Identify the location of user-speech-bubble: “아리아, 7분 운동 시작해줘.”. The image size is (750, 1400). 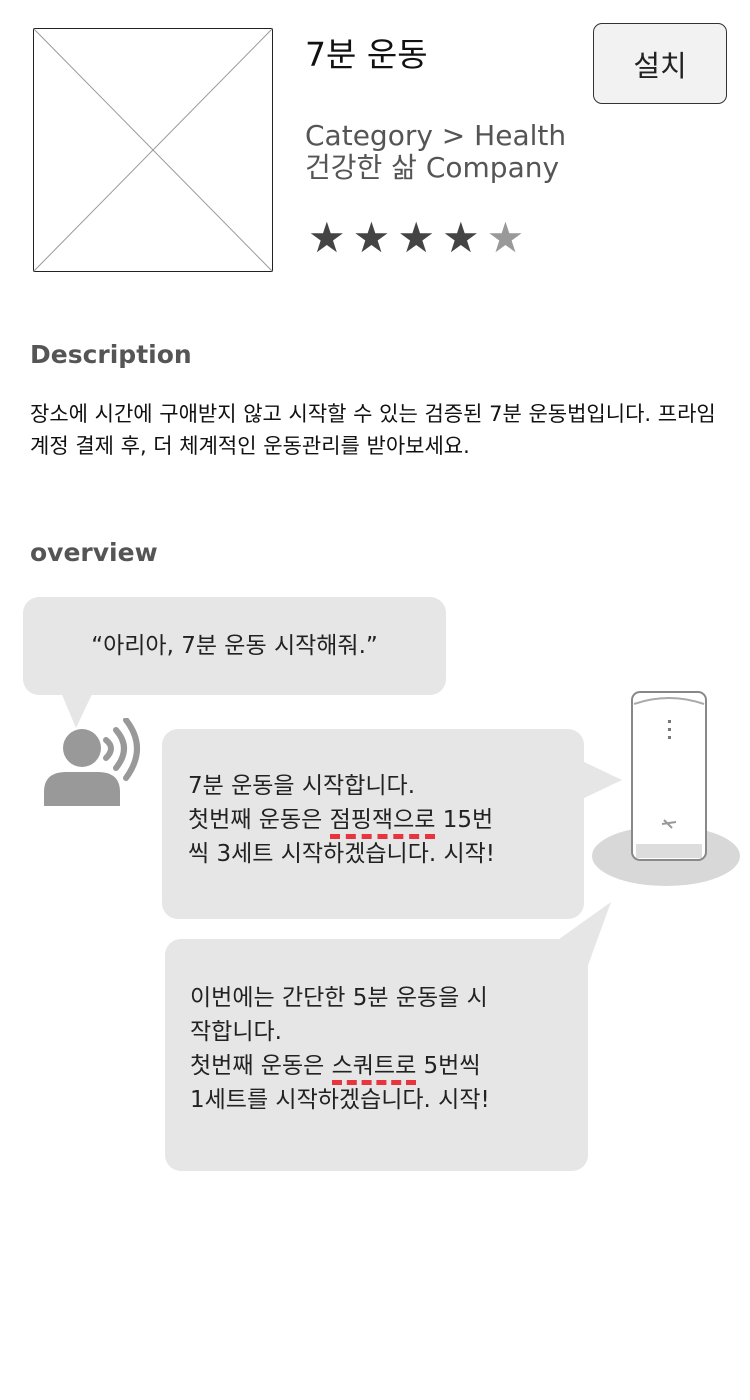
(234, 646).